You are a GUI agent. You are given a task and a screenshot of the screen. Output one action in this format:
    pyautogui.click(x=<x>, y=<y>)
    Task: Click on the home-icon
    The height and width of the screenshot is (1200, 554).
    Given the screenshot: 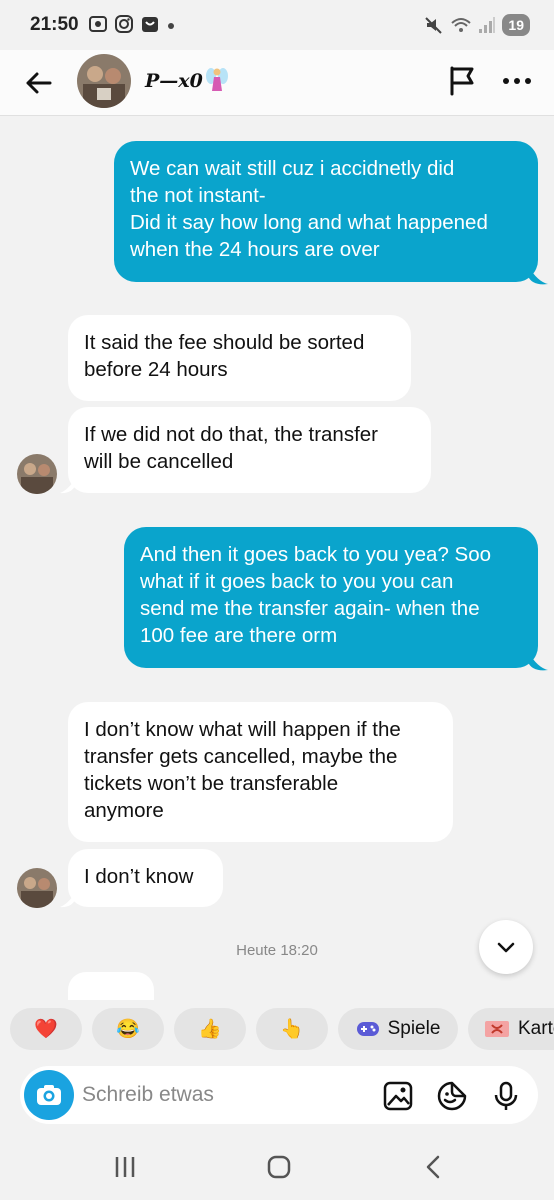 What is the action you would take?
    pyautogui.click(x=279, y=1167)
    